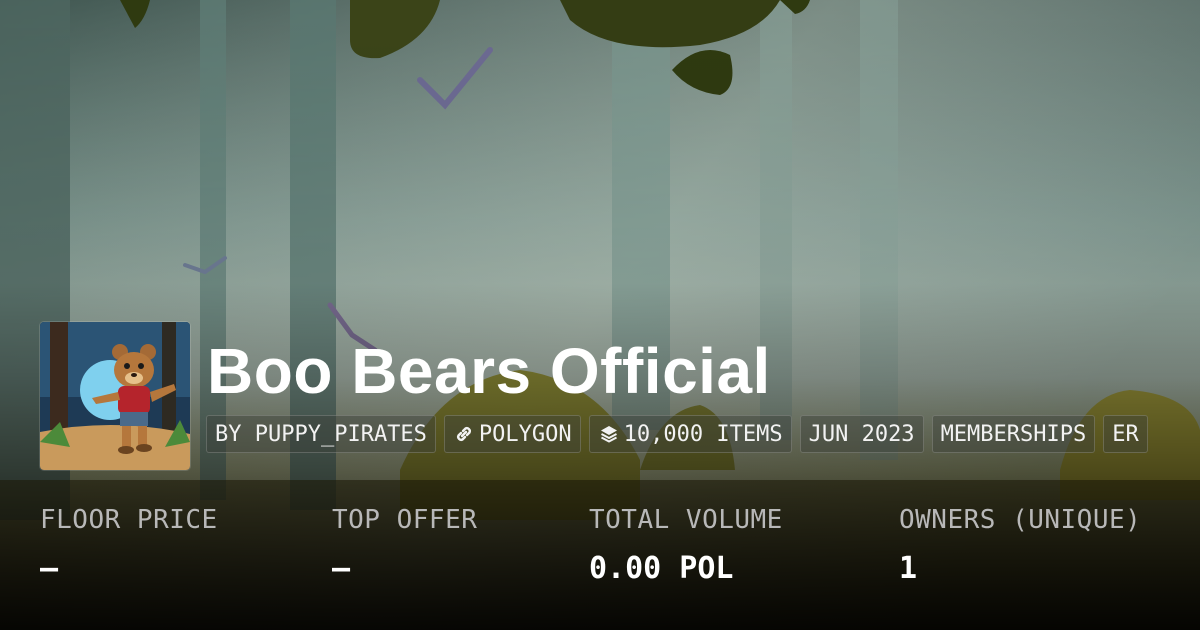 This screenshot has width=1200, height=630. I want to click on collection-avatar, so click(115, 396).